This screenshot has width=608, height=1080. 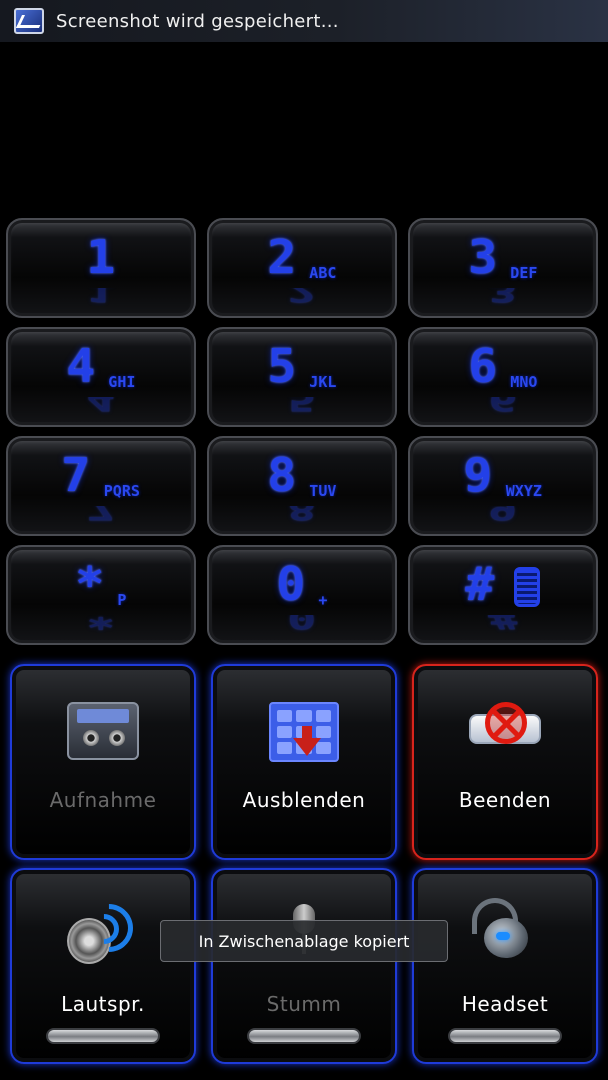 I want to click on key-digit-reflection: 0, so click(x=302, y=624).